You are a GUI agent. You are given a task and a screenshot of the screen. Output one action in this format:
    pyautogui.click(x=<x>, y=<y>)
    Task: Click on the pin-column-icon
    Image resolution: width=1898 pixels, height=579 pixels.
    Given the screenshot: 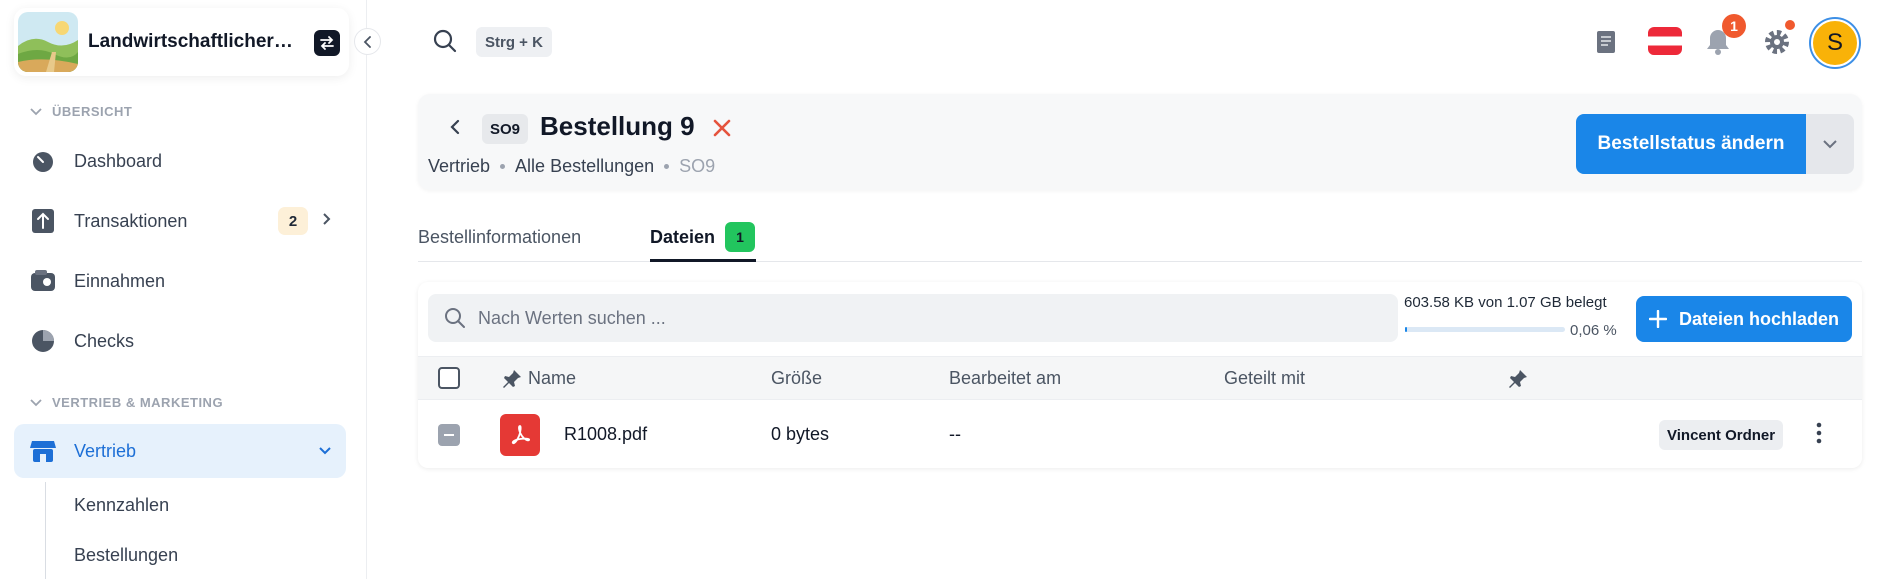 What is the action you would take?
    pyautogui.click(x=1518, y=379)
    